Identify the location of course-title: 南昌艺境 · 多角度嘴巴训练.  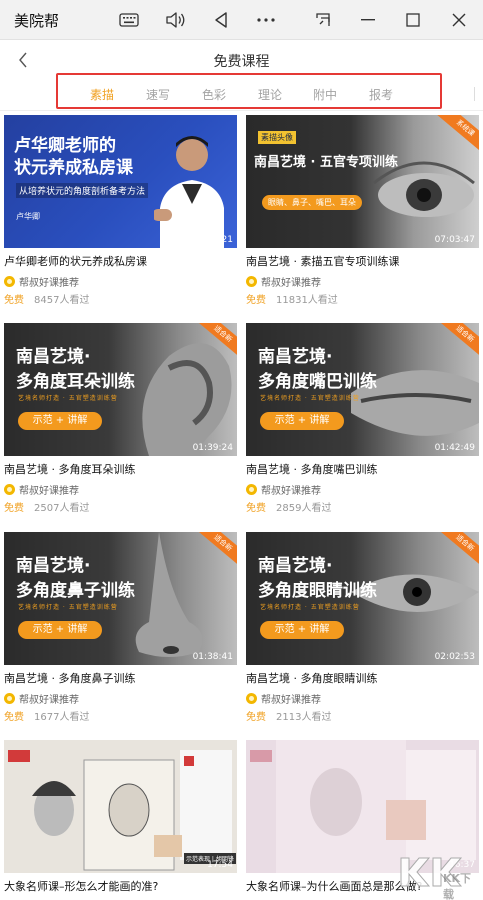
(362, 470).